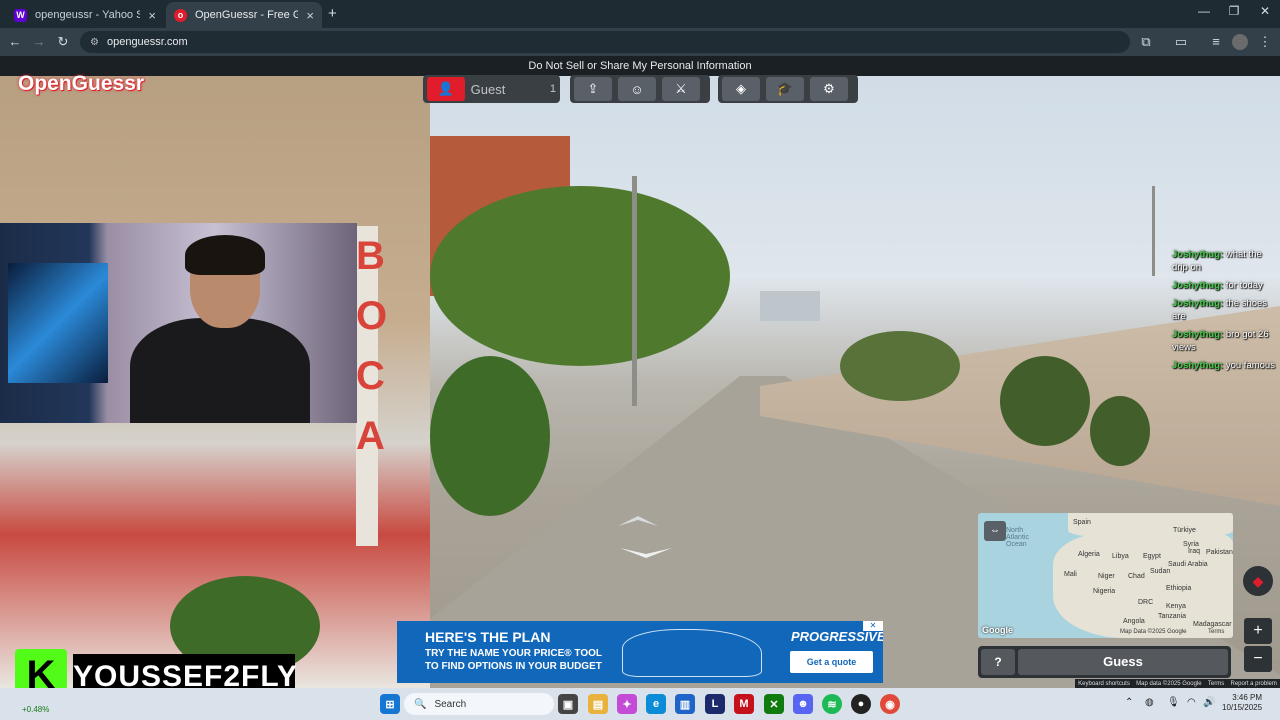  What do you see at coordinates (1017, 537) in the screenshot?
I see `map-label: North Atlantic Ocean` at bounding box center [1017, 537].